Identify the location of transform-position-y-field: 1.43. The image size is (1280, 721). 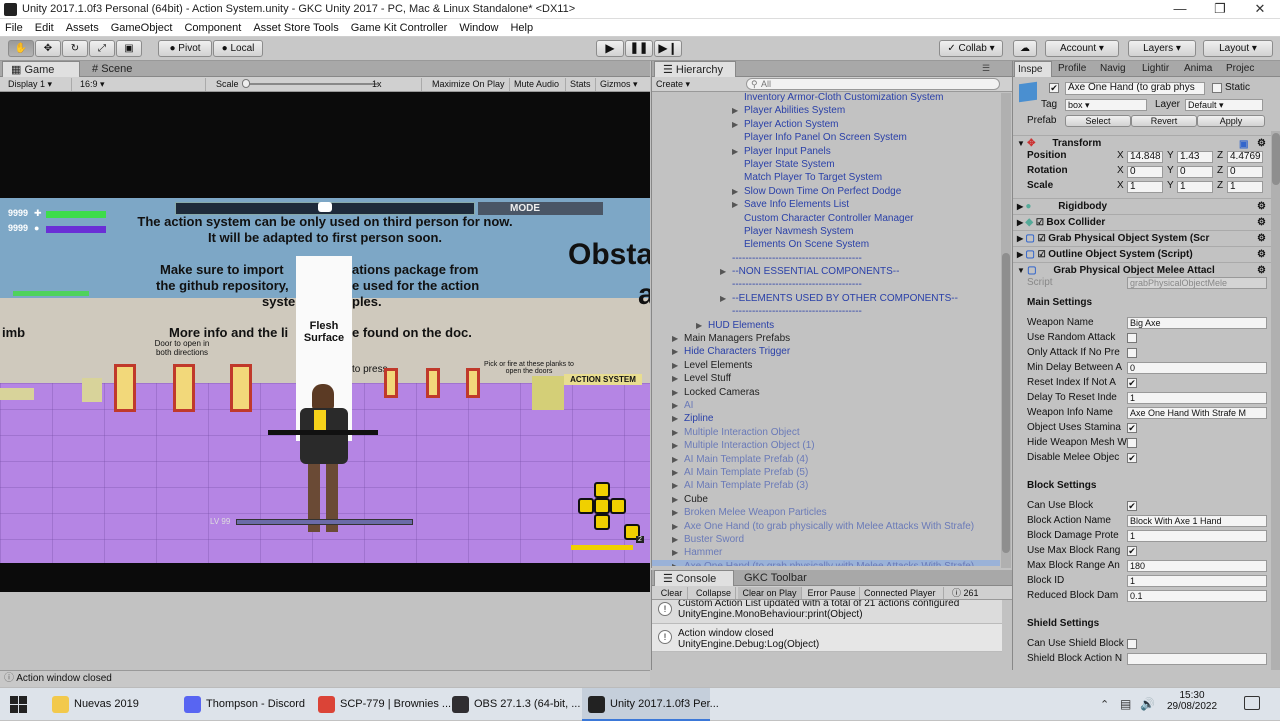
(1195, 157).